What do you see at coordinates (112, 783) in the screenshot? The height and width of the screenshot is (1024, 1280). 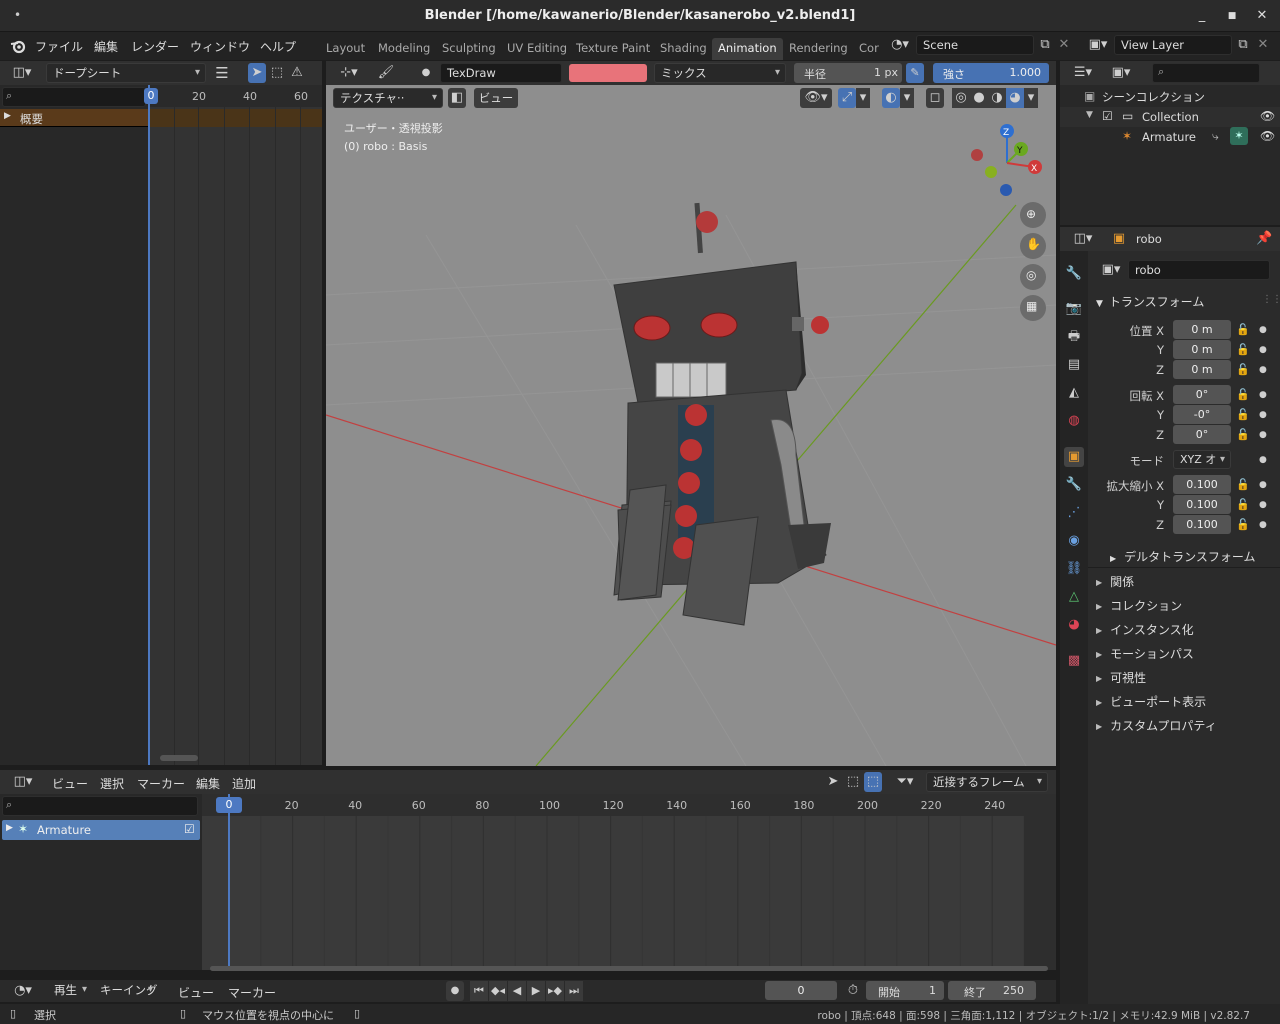 I see `timeline-menu-select: 選択` at bounding box center [112, 783].